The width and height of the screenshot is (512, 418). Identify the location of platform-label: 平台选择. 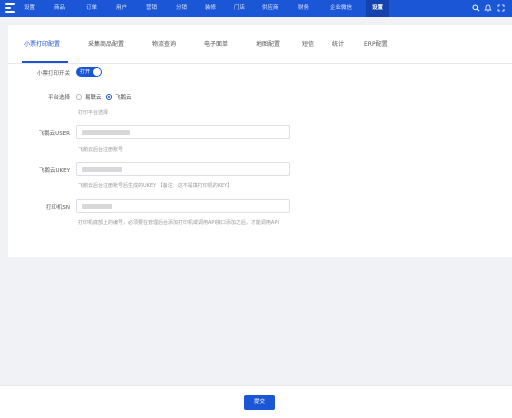
(58, 98).